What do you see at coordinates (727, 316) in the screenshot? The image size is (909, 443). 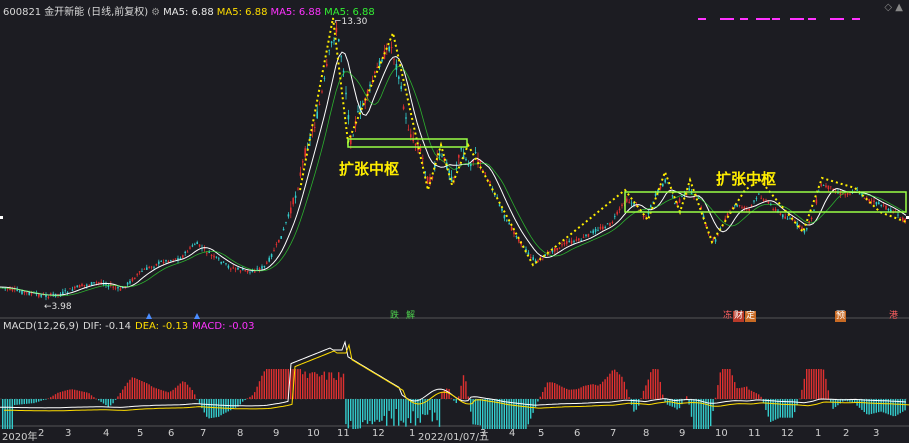 I see `event-marker: 冻` at bounding box center [727, 316].